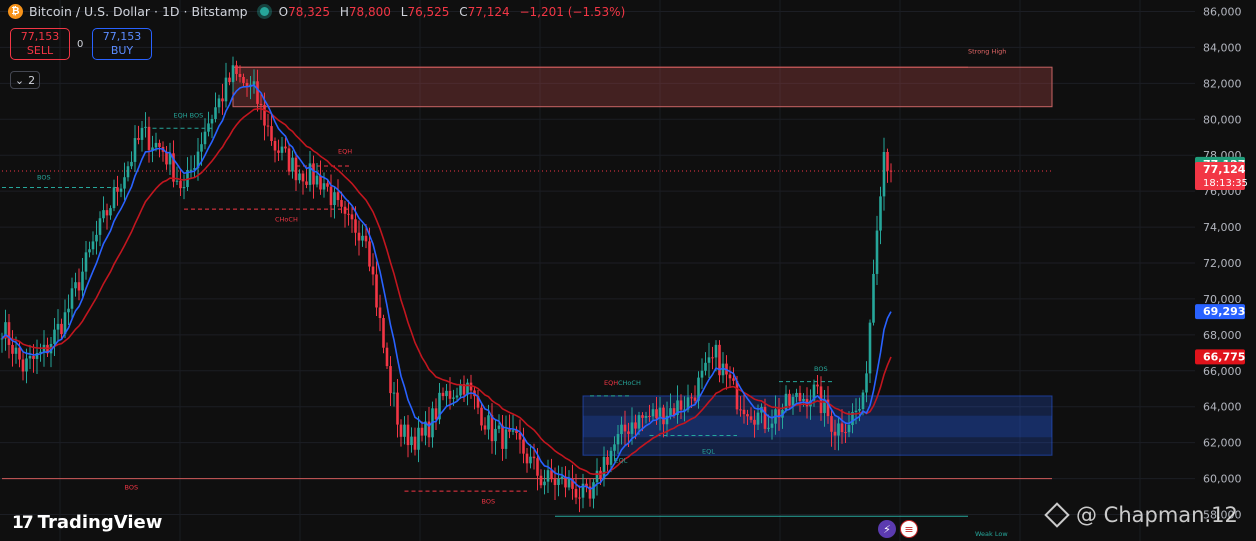 This screenshot has width=1256, height=541. Describe the element at coordinates (138, 11) in the screenshot. I see `symbol-title: Bitcoin / U.S. Dollar · 1D · Bitstamp` at that location.